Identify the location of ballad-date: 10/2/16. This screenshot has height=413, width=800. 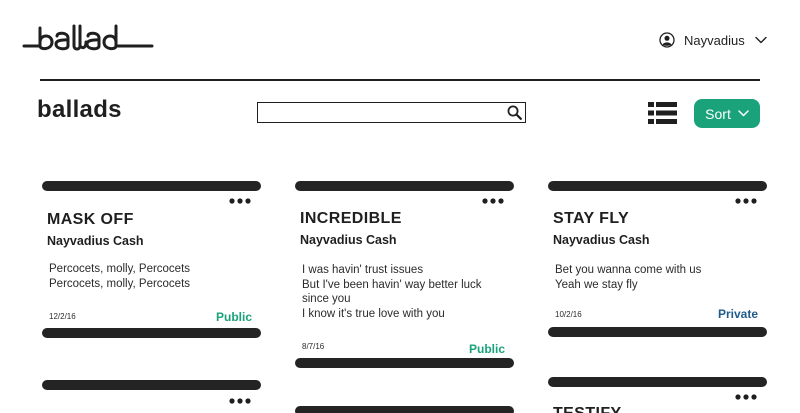
(568, 314).